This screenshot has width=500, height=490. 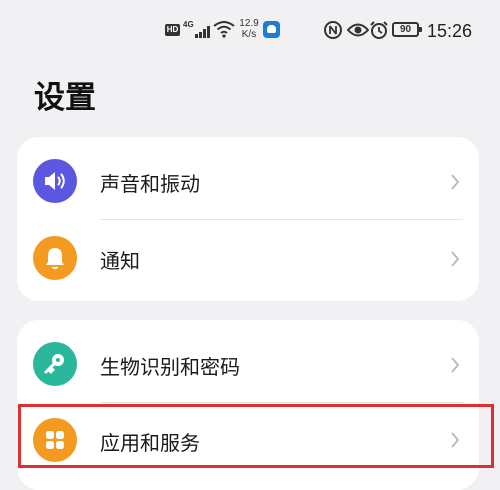 I want to click on network-type: 4G, so click(x=188, y=24).